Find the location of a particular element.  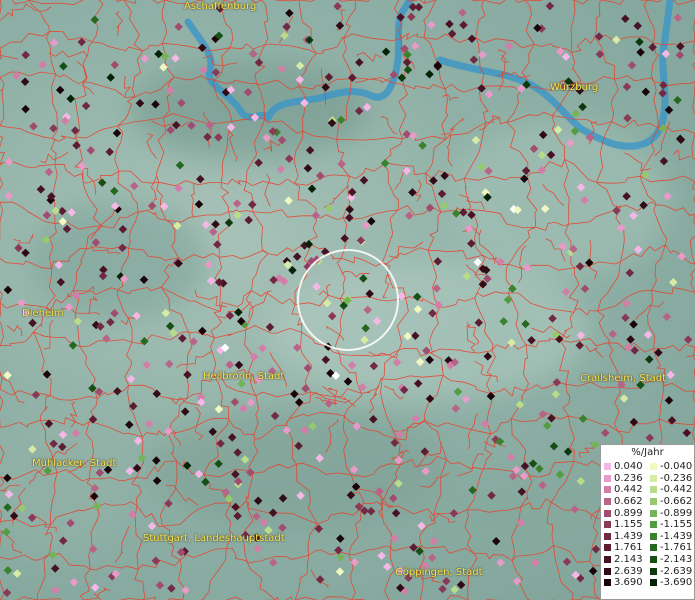

city-label-wurzburg: Würzburg is located at coordinates (574, 87).